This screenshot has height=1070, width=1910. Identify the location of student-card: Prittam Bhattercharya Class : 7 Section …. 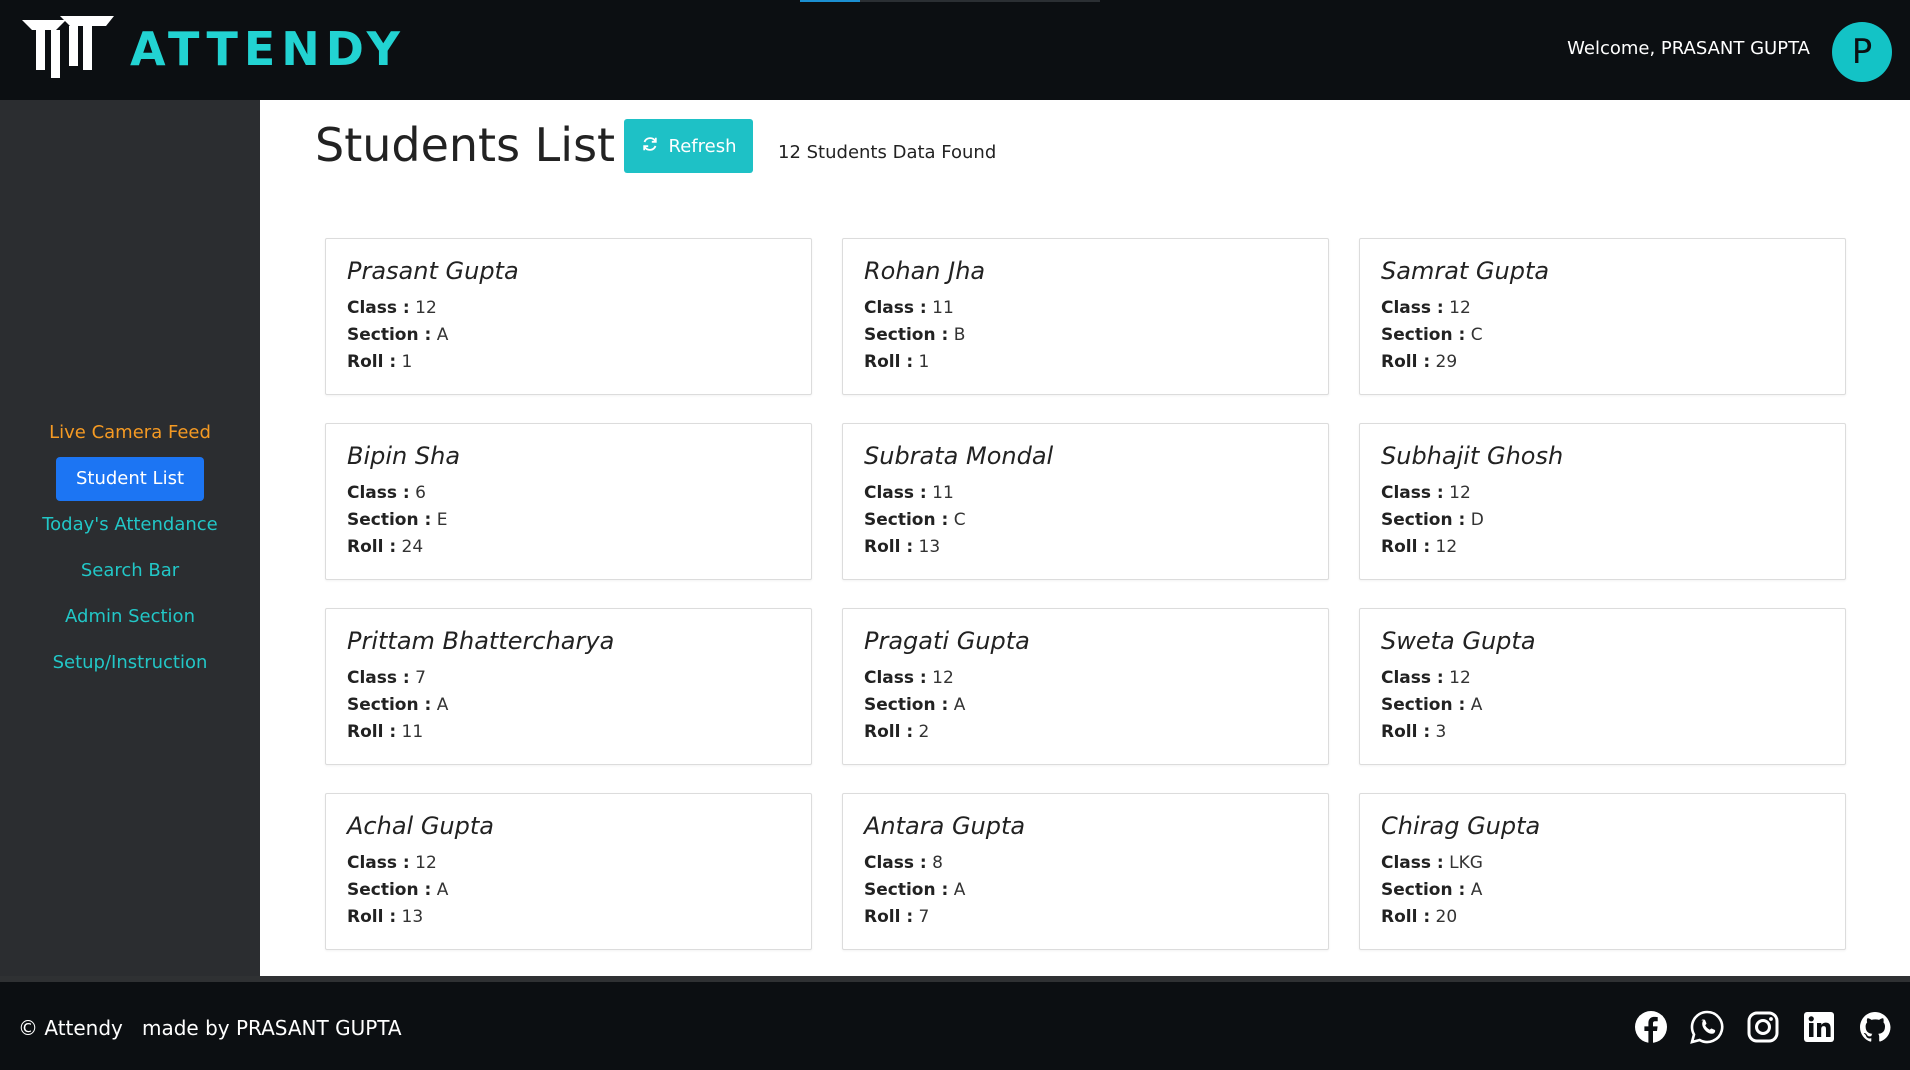
(568, 686).